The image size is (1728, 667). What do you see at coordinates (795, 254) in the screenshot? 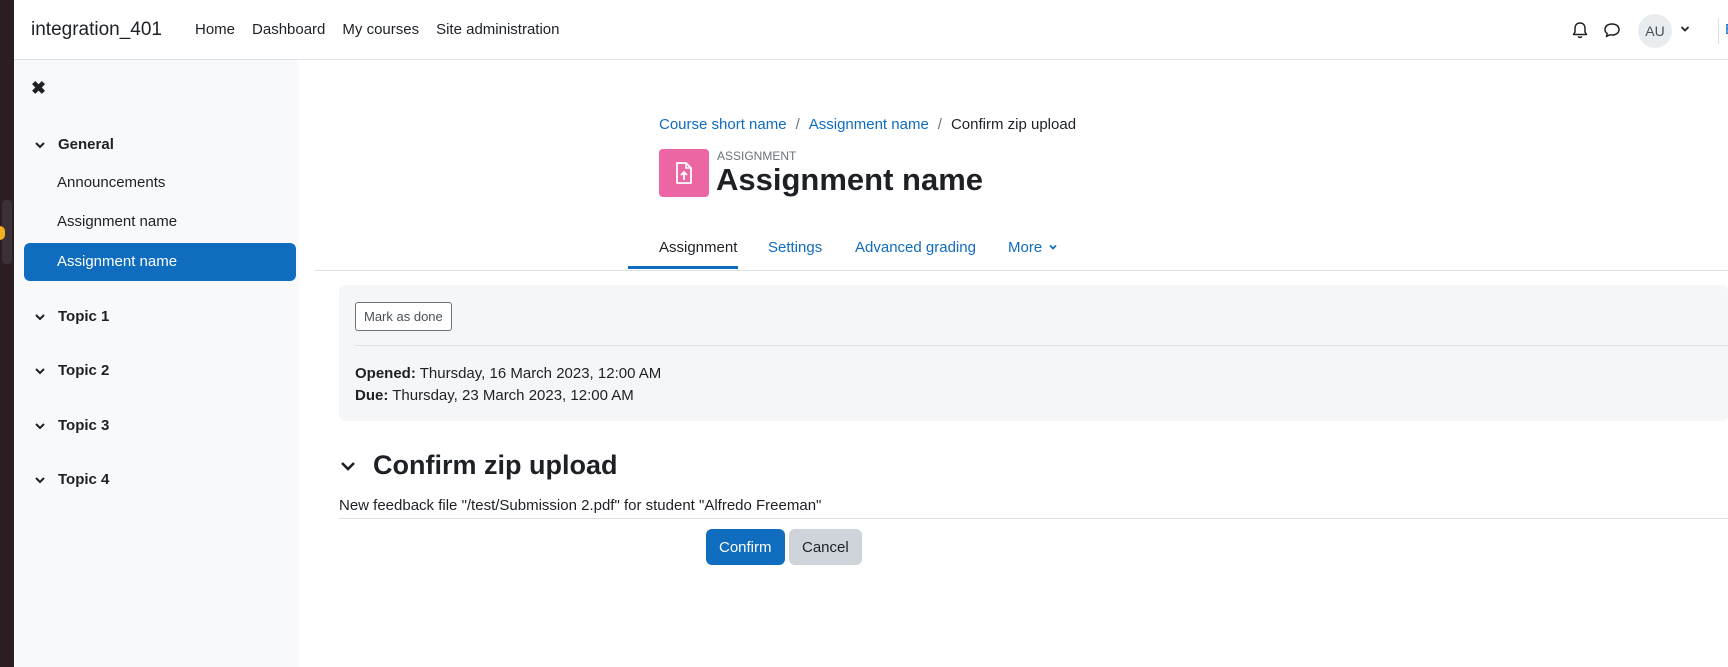
I see `tab-settings: Settings` at bounding box center [795, 254].